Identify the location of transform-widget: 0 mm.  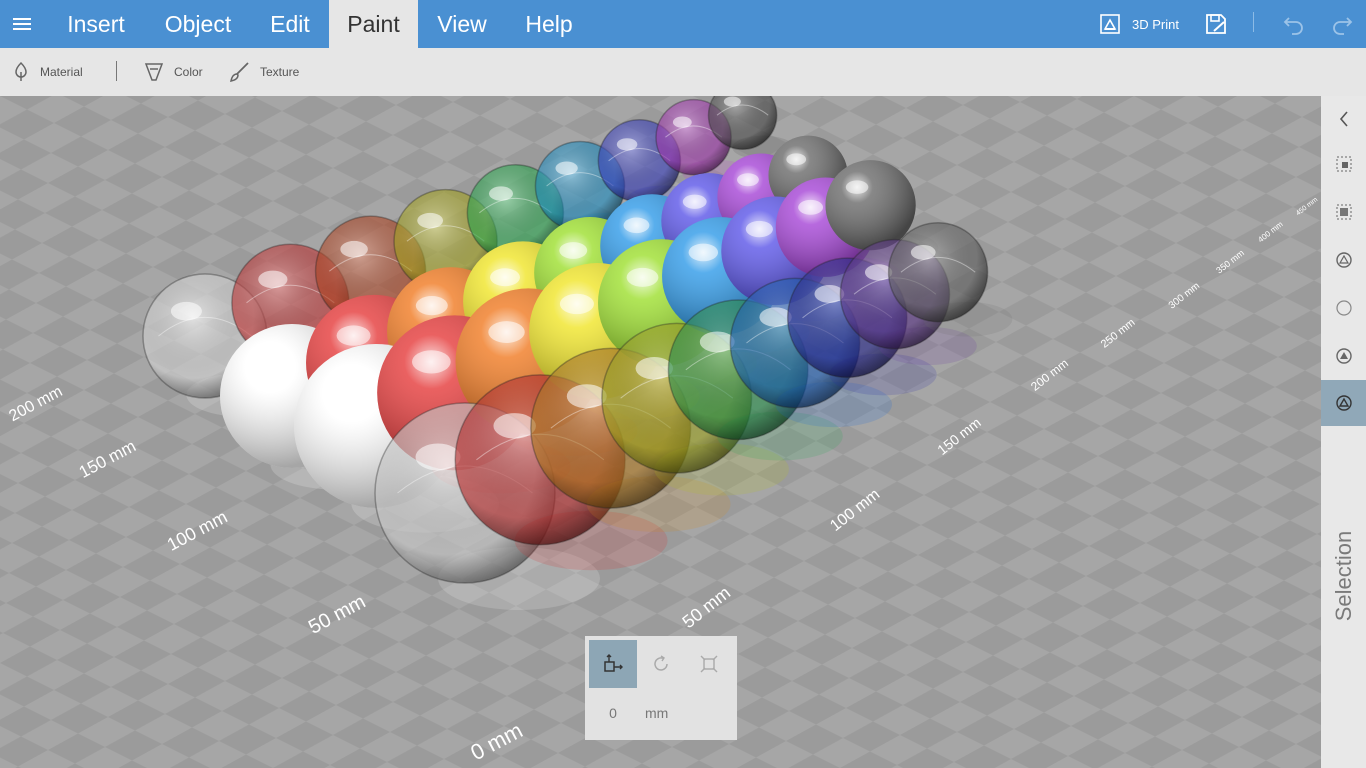
(661, 688).